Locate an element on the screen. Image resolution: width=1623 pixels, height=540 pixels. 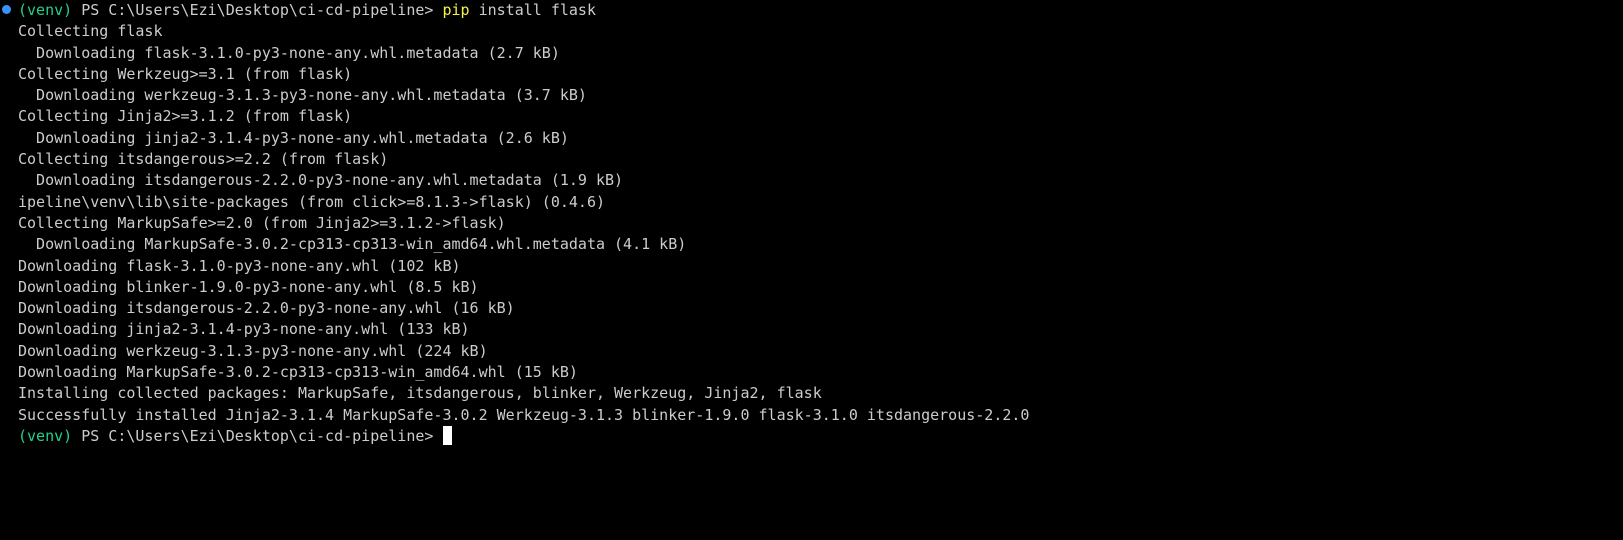
output-line: Collecting flask is located at coordinates (90, 31).